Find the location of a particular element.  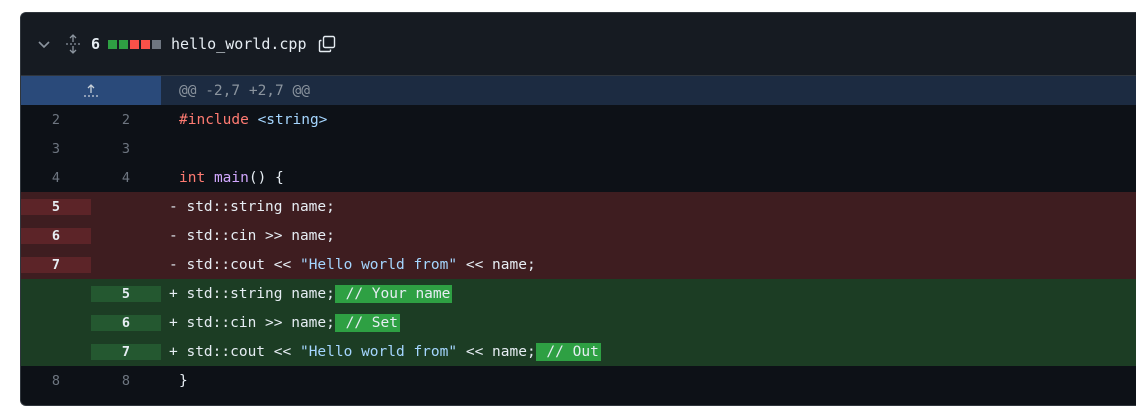

code-line: } is located at coordinates (648, 381).